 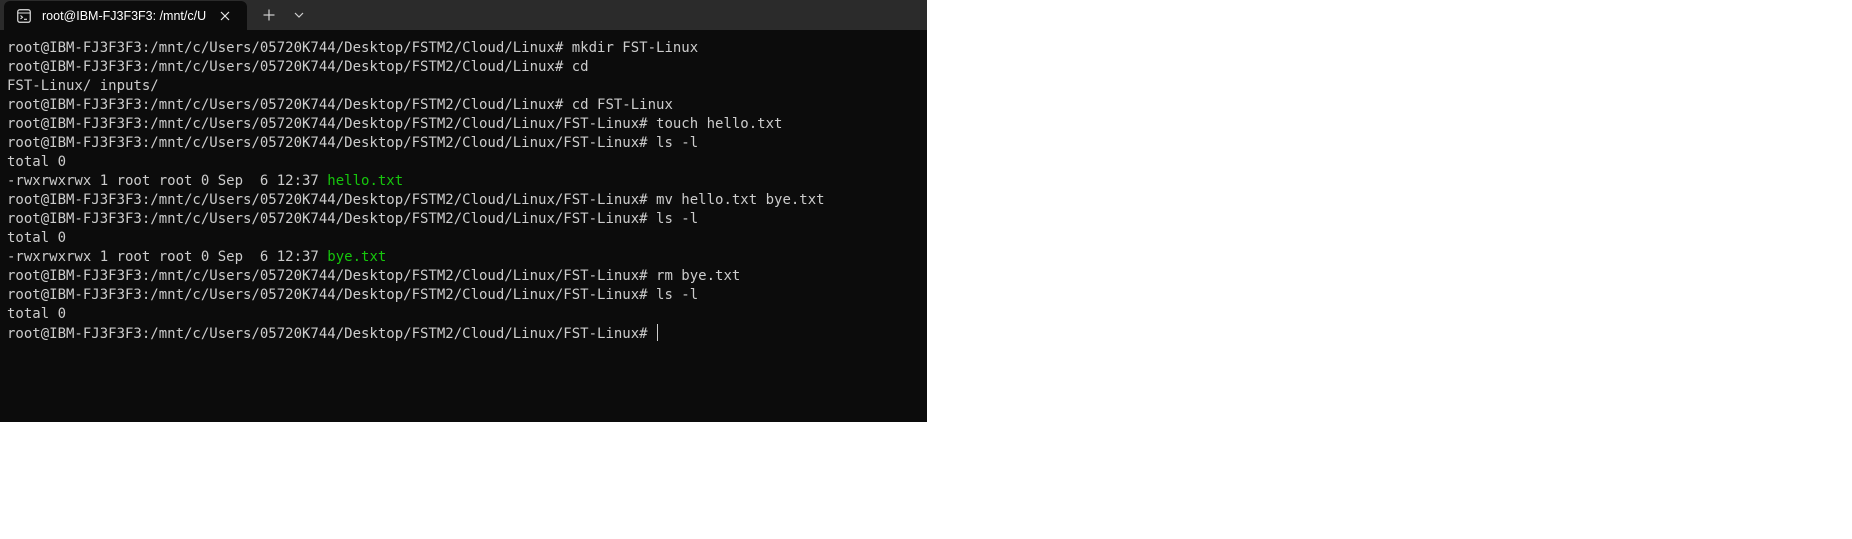 I want to click on terminal-icon, so click(x=24, y=16).